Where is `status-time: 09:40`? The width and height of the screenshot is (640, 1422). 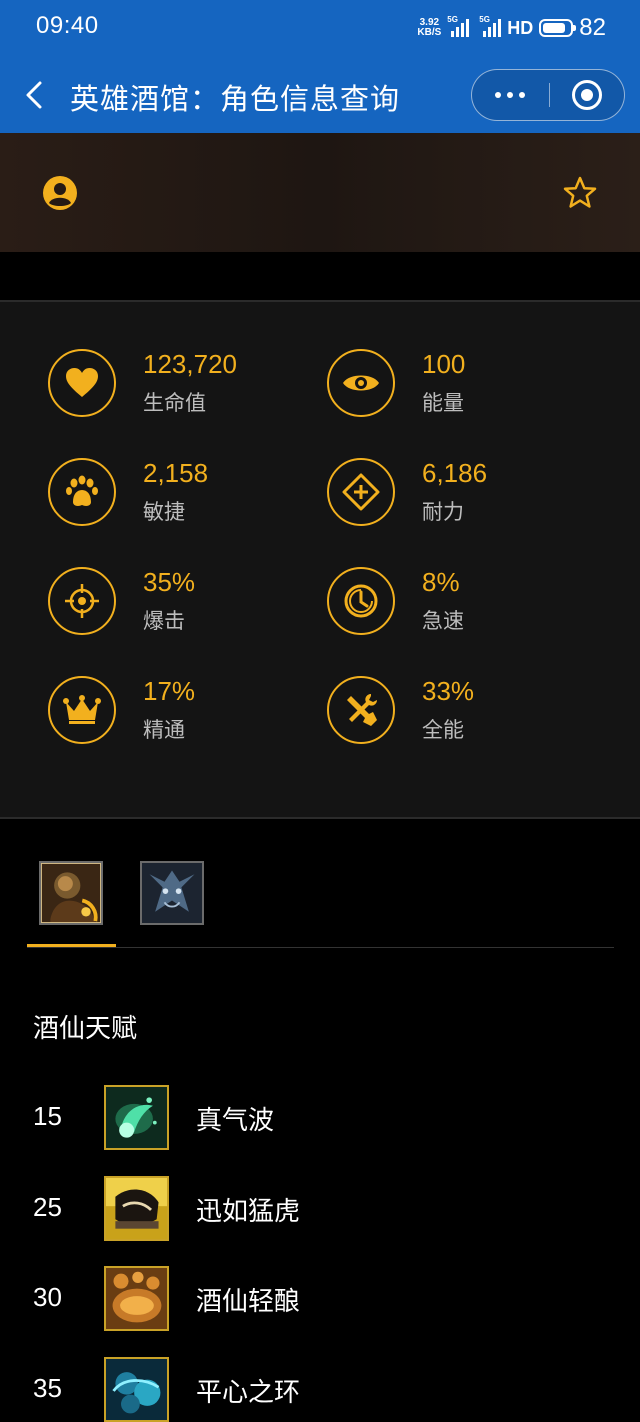 status-time: 09:40 is located at coordinates (67, 25).